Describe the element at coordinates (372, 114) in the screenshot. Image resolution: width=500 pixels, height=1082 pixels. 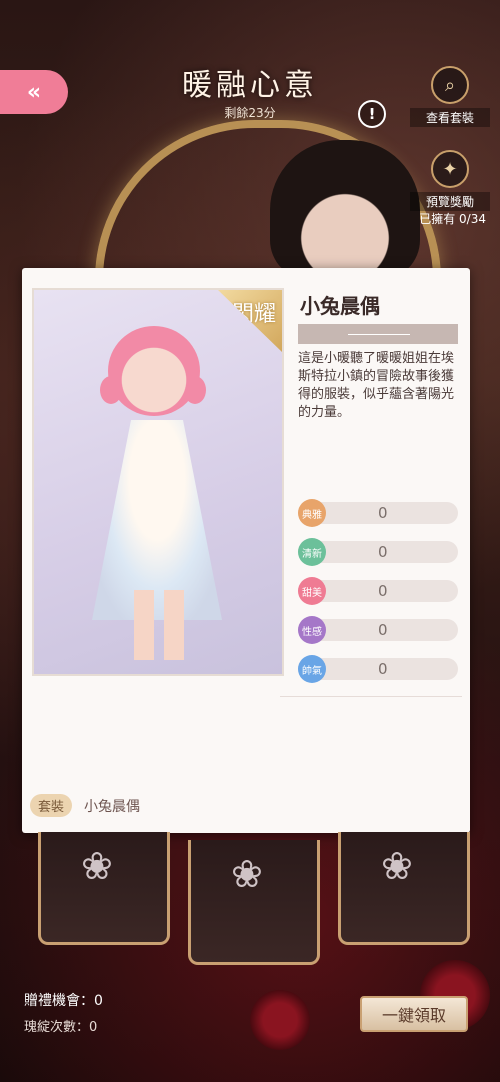
I see `info-icon: !` at that location.